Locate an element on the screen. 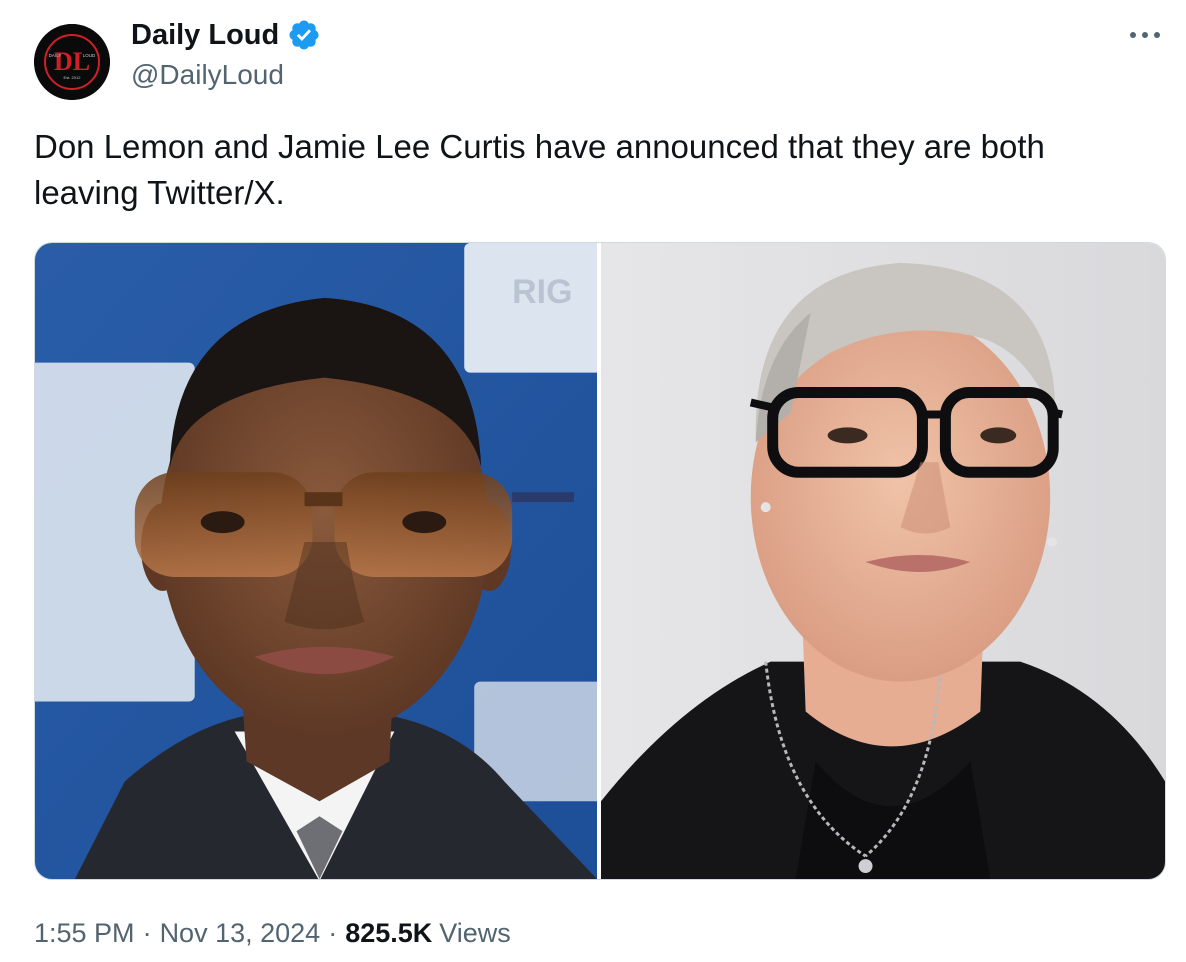  author-handle: @DailyLoud is located at coordinates (207, 75).